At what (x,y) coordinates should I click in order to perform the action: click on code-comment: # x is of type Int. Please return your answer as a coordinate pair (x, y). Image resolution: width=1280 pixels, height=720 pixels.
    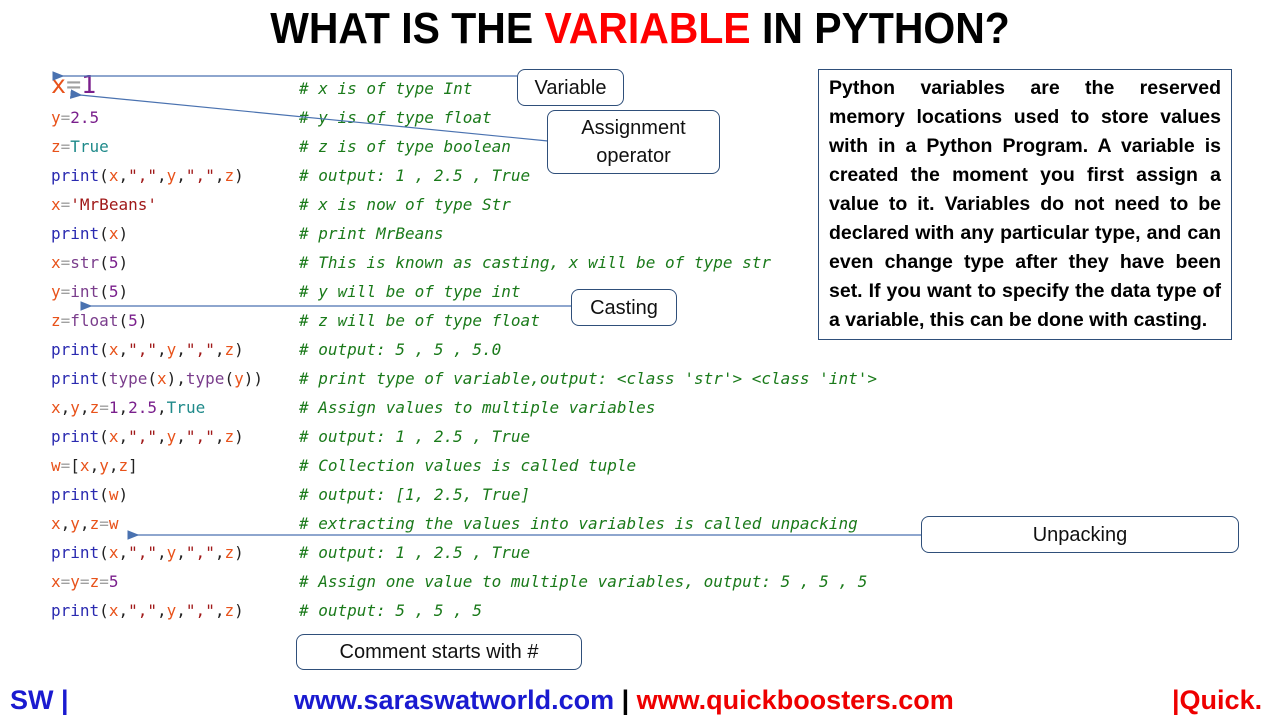
    Looking at the image, I should click on (386, 88).